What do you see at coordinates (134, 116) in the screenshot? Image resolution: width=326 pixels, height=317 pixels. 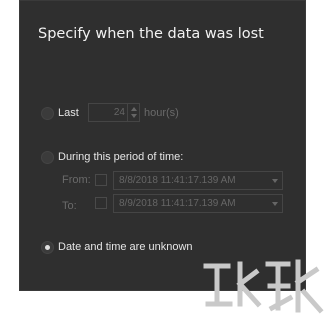 I see `arrow-down-icon` at bounding box center [134, 116].